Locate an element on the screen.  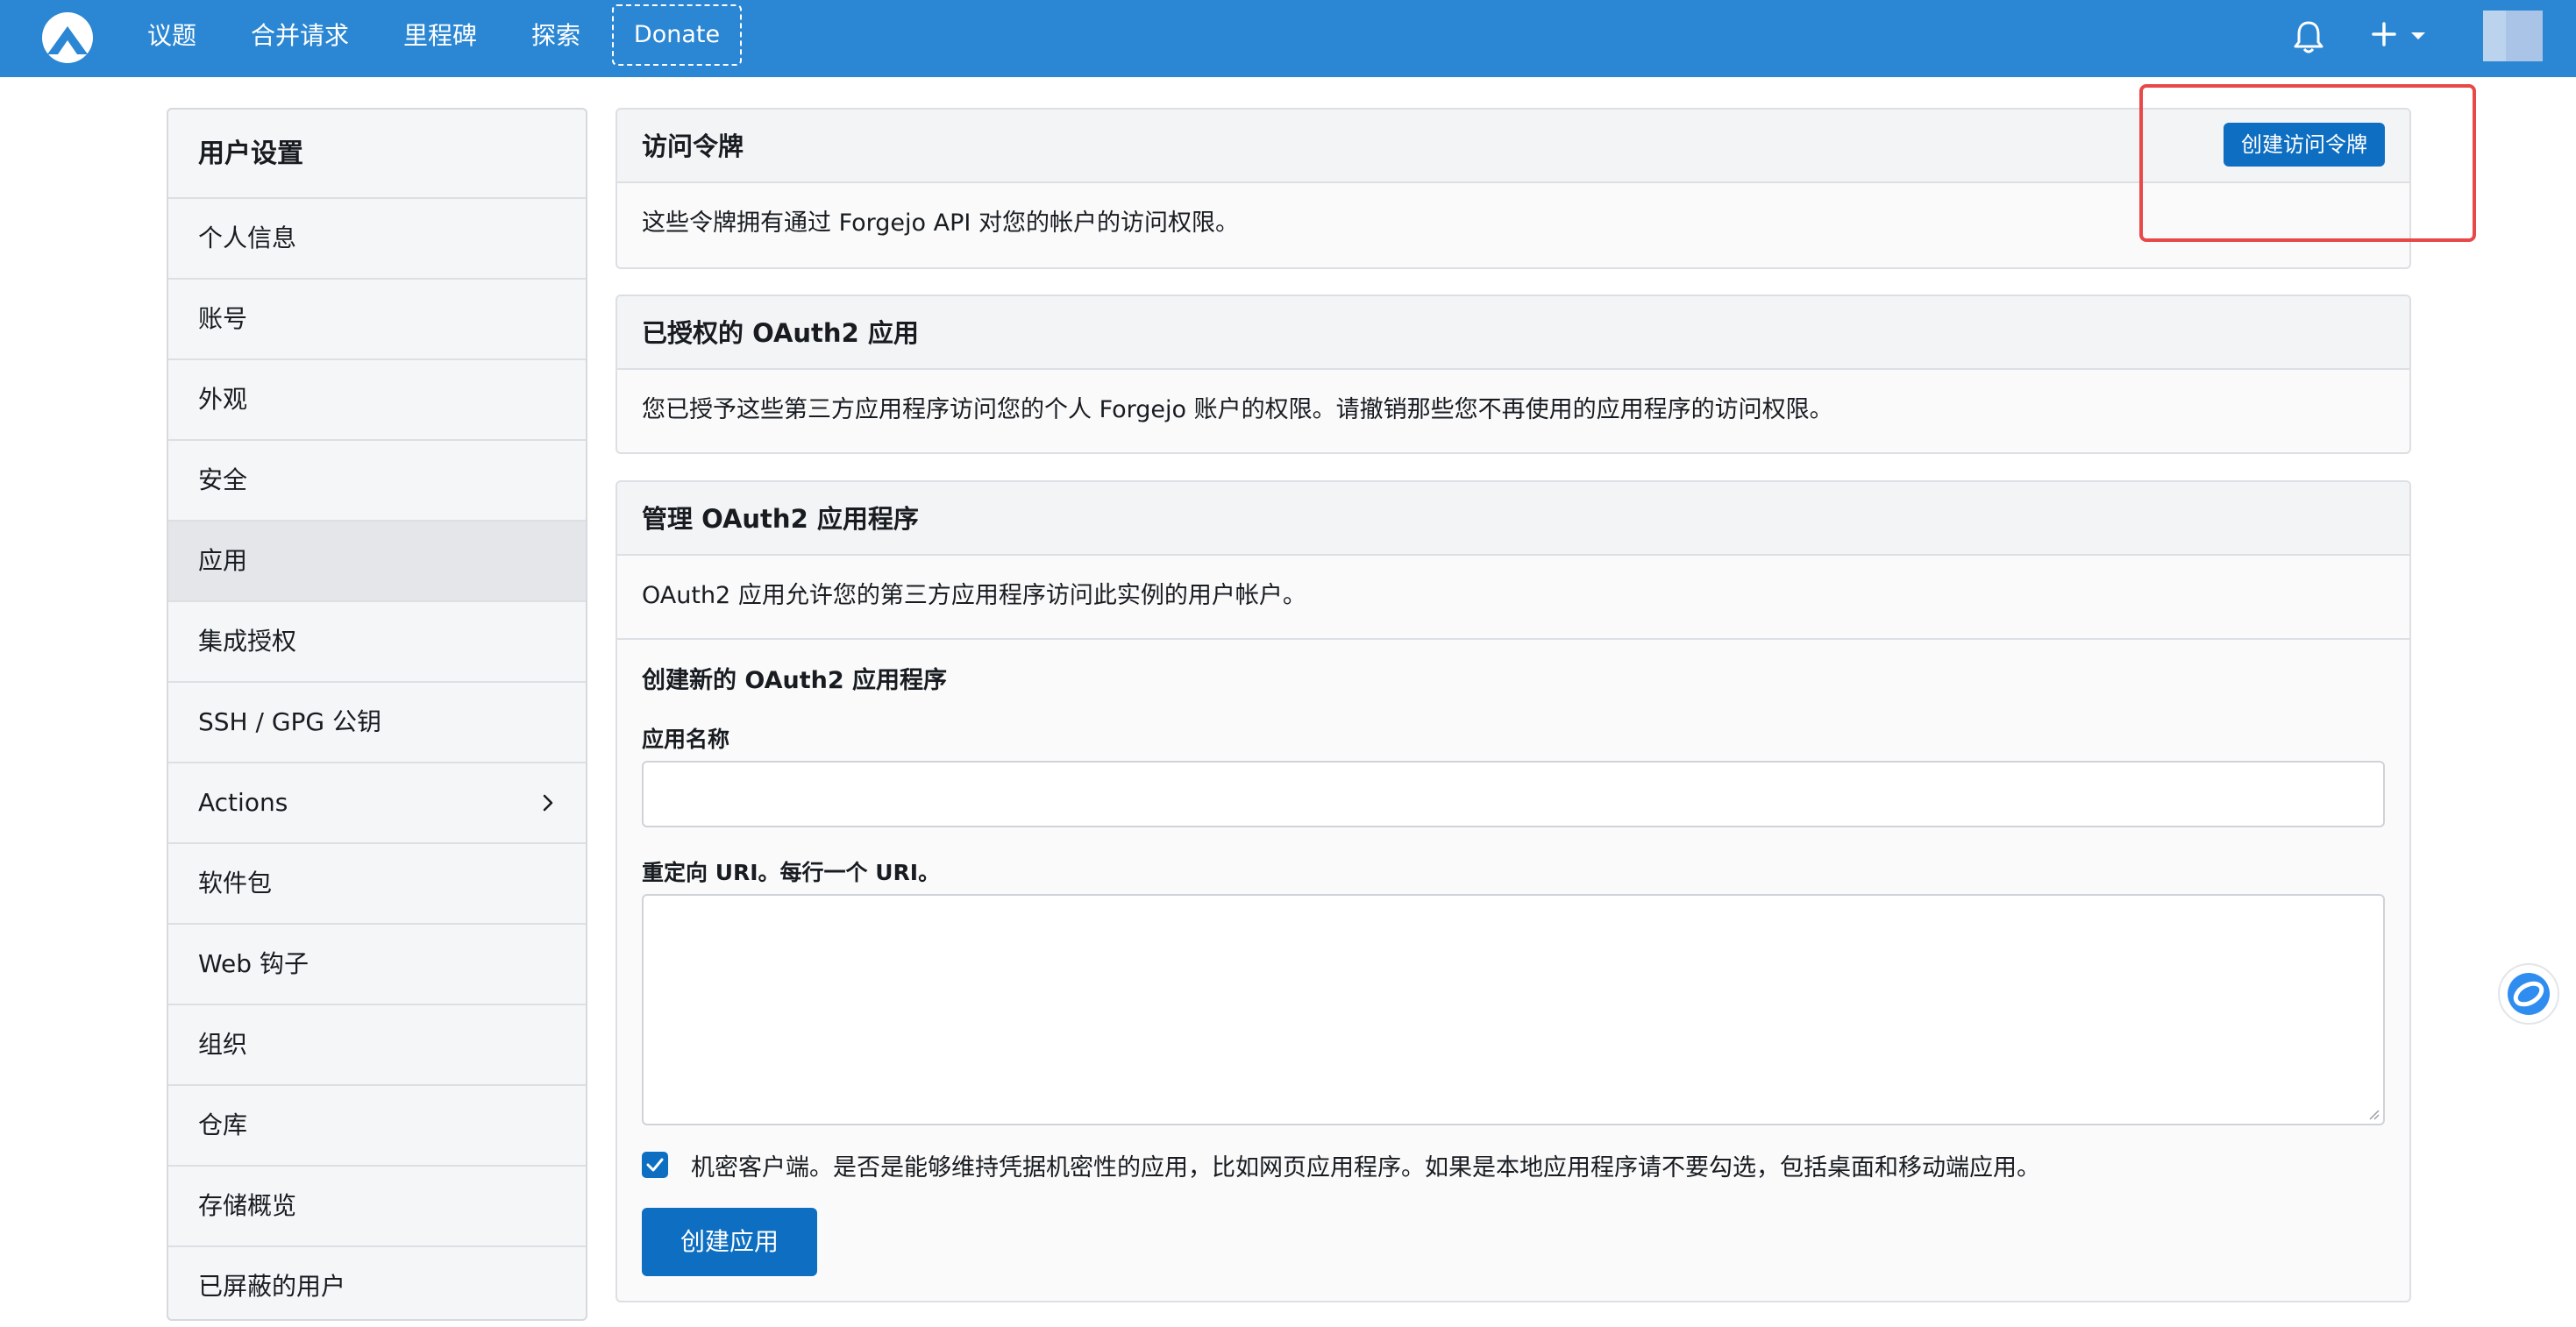
user-avatar is located at coordinates (2513, 36).